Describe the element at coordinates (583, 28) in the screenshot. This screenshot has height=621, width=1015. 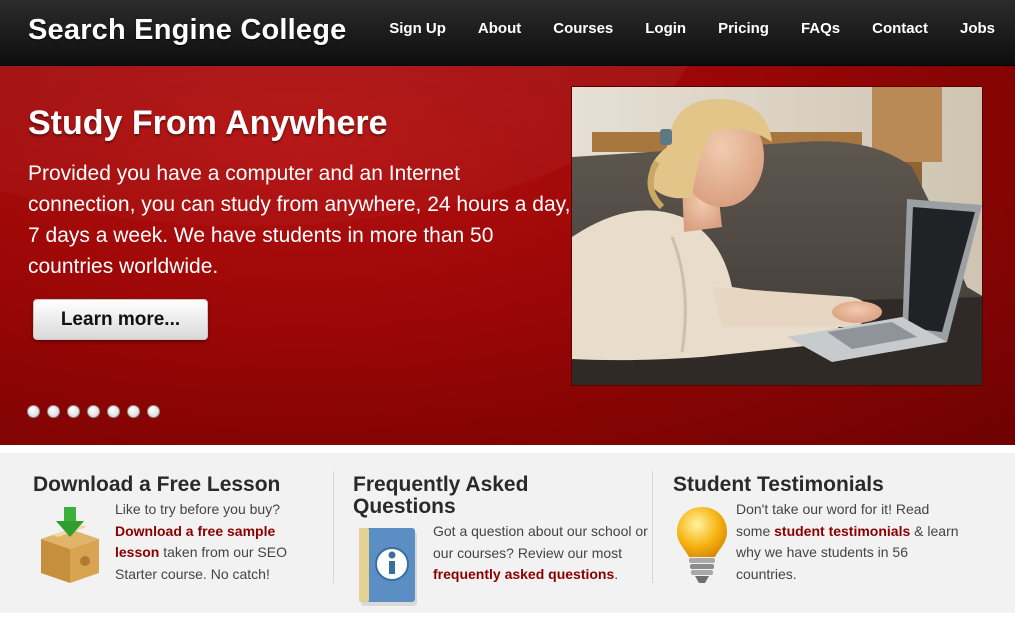
I see `nav-courses: Courses` at that location.